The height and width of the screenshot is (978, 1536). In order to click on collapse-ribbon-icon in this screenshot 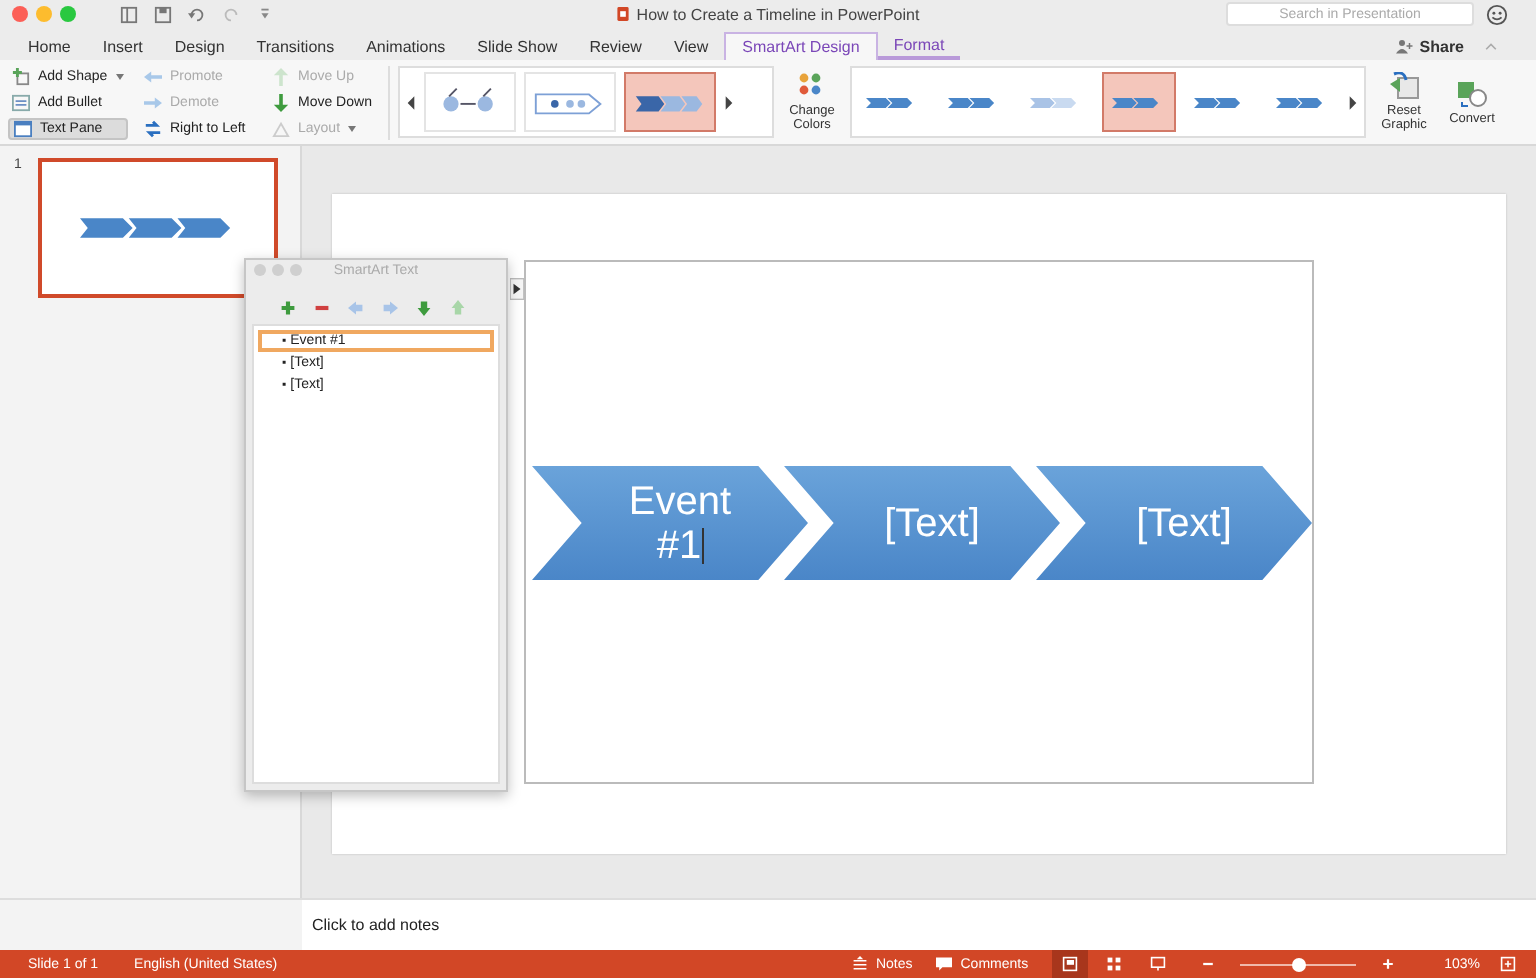, I will do `click(1491, 46)`.